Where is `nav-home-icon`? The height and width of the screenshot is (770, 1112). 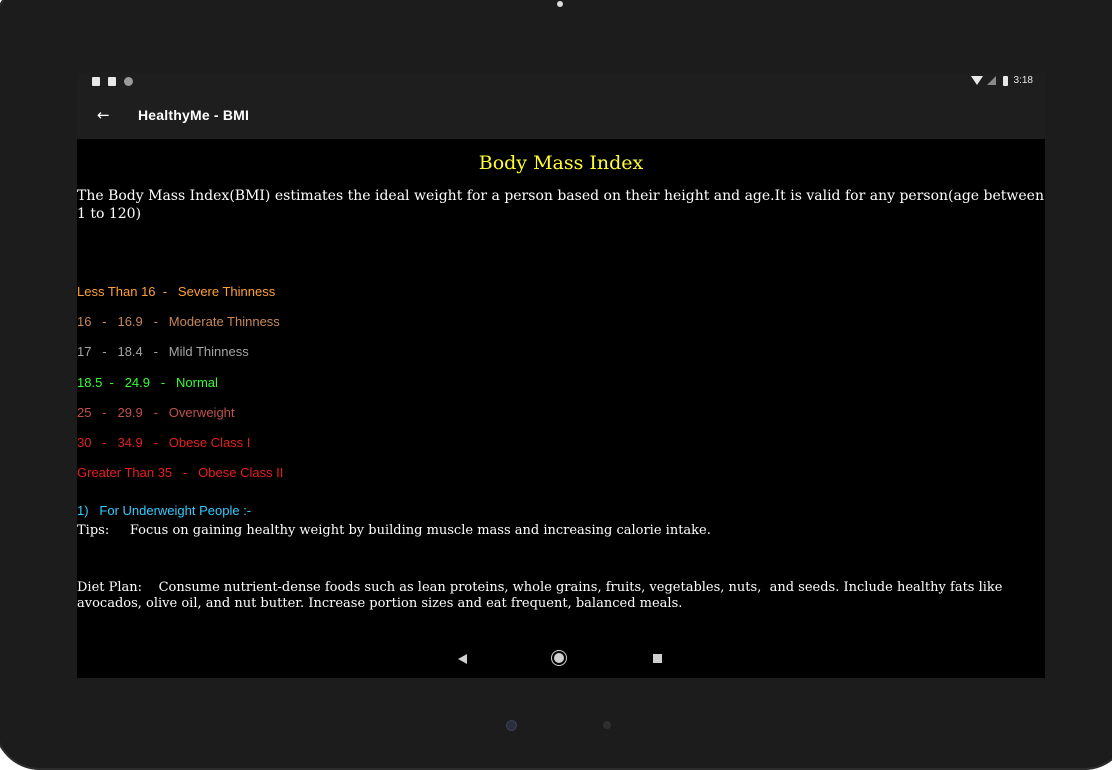
nav-home-icon is located at coordinates (559, 658).